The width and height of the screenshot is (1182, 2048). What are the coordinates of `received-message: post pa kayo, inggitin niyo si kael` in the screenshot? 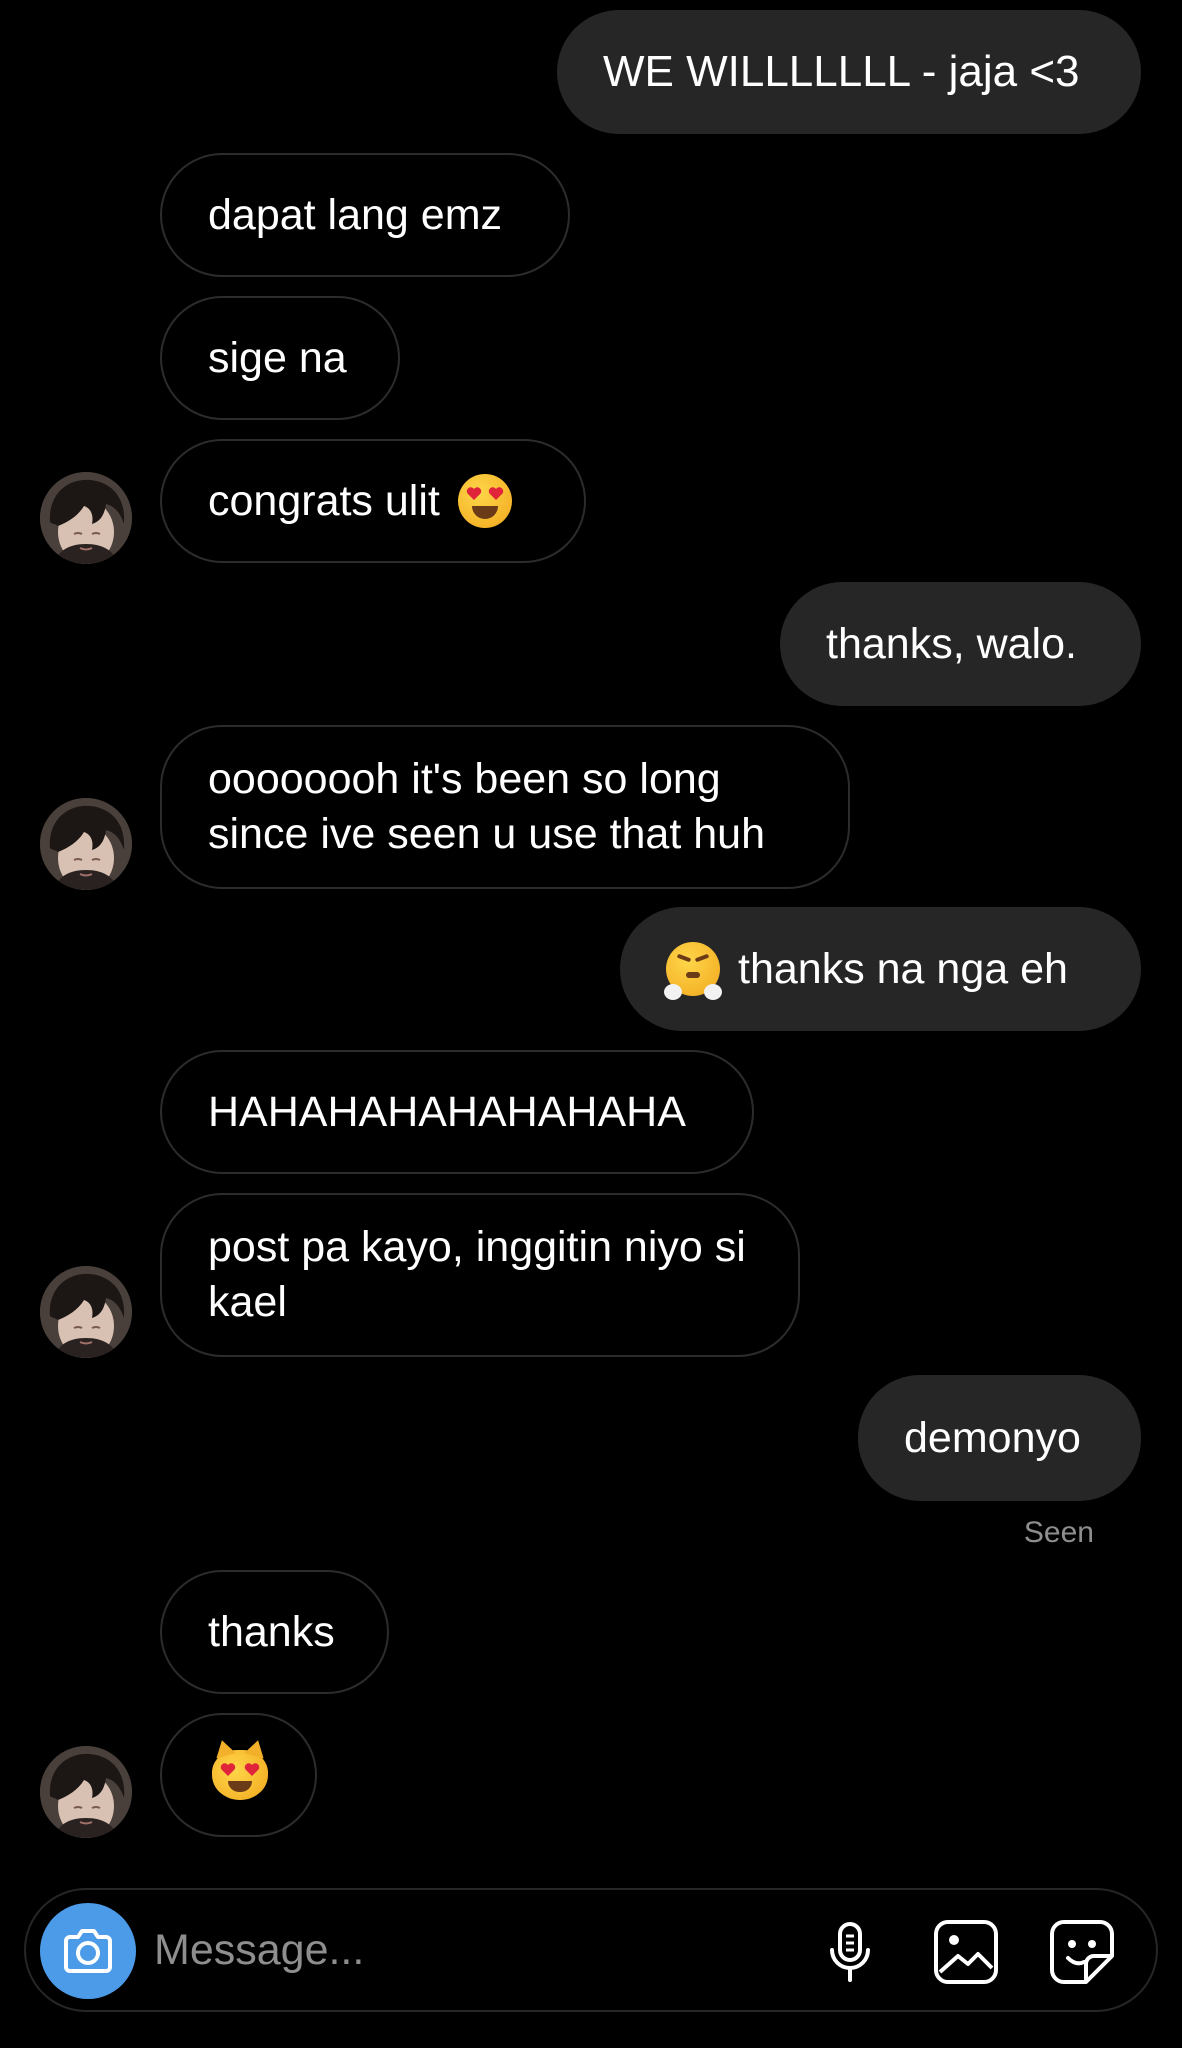 It's located at (480, 1275).